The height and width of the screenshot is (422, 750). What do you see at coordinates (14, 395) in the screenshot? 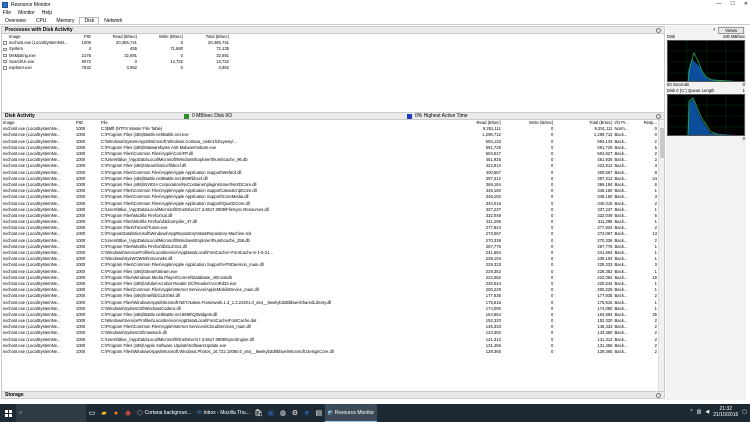
I see `storage-section-title: Storage` at bounding box center [14, 395].